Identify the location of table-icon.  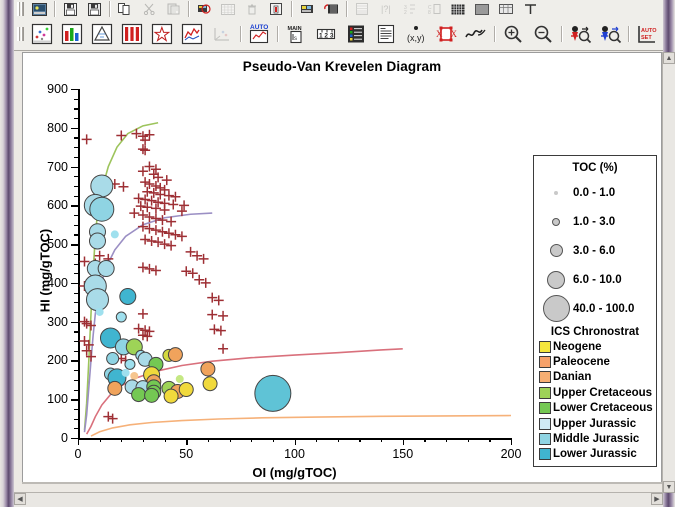
(506, 9).